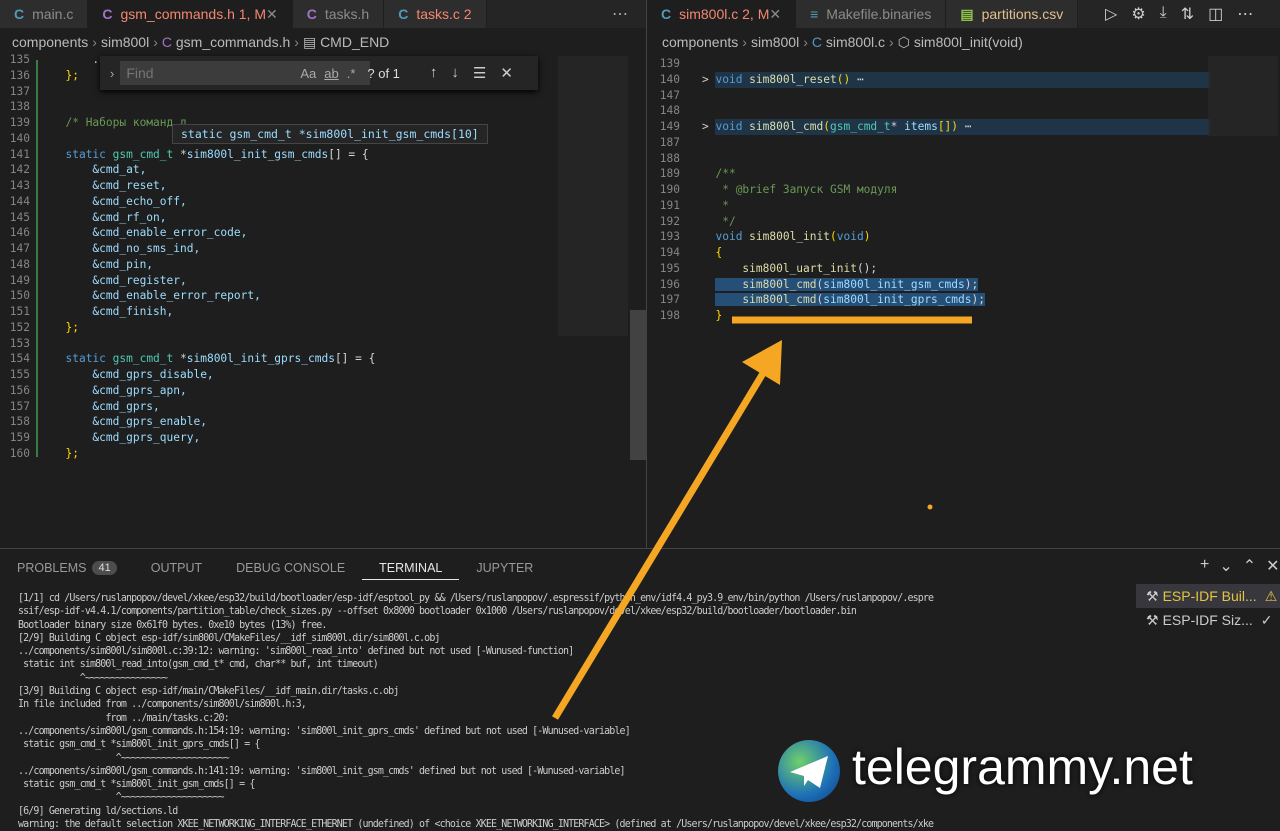 Image resolution: width=1280 pixels, height=831 pixels. What do you see at coordinates (1022, 767) in the screenshot?
I see `watermark-text: telegrammy.net` at bounding box center [1022, 767].